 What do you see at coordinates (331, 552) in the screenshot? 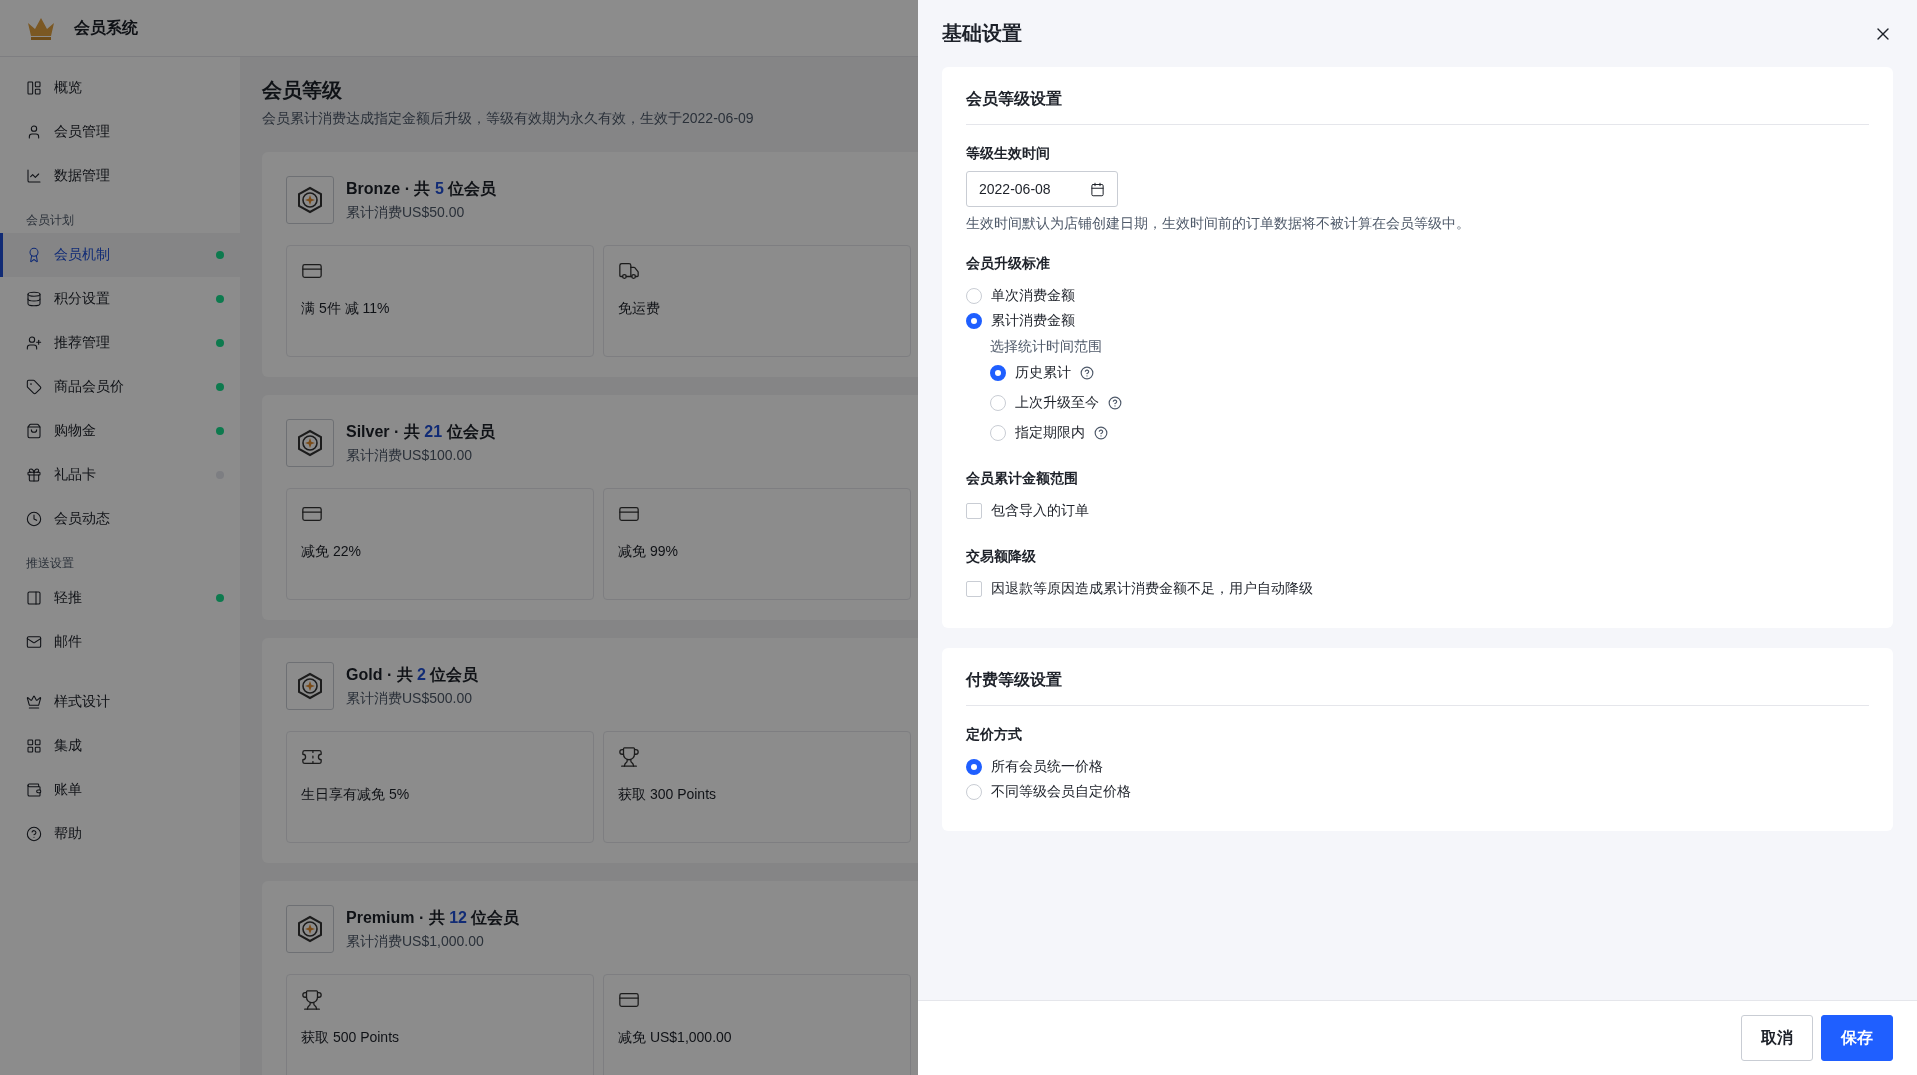
I see `benefit-text: 减免 22%` at bounding box center [331, 552].